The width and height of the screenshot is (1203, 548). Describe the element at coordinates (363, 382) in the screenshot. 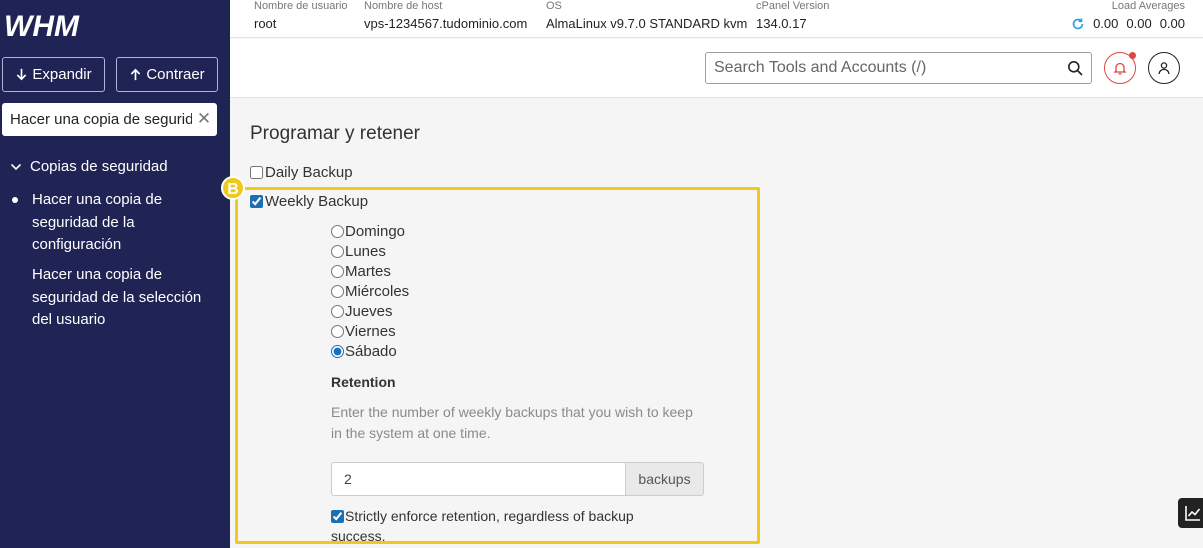

I see `retention-title: Retention` at that location.